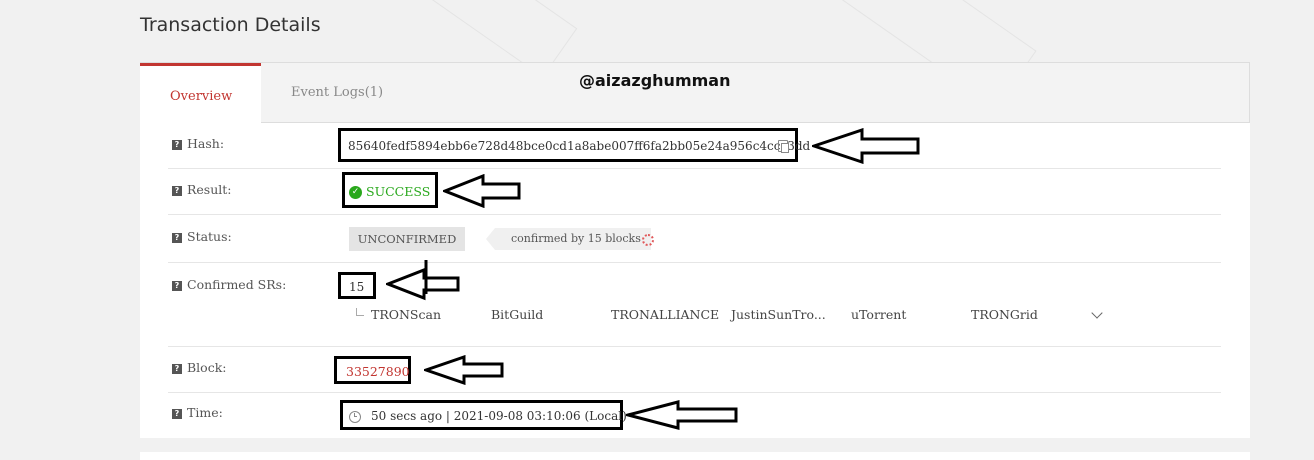 The image size is (1314, 460). I want to click on sr-item: BitGuild, so click(517, 314).